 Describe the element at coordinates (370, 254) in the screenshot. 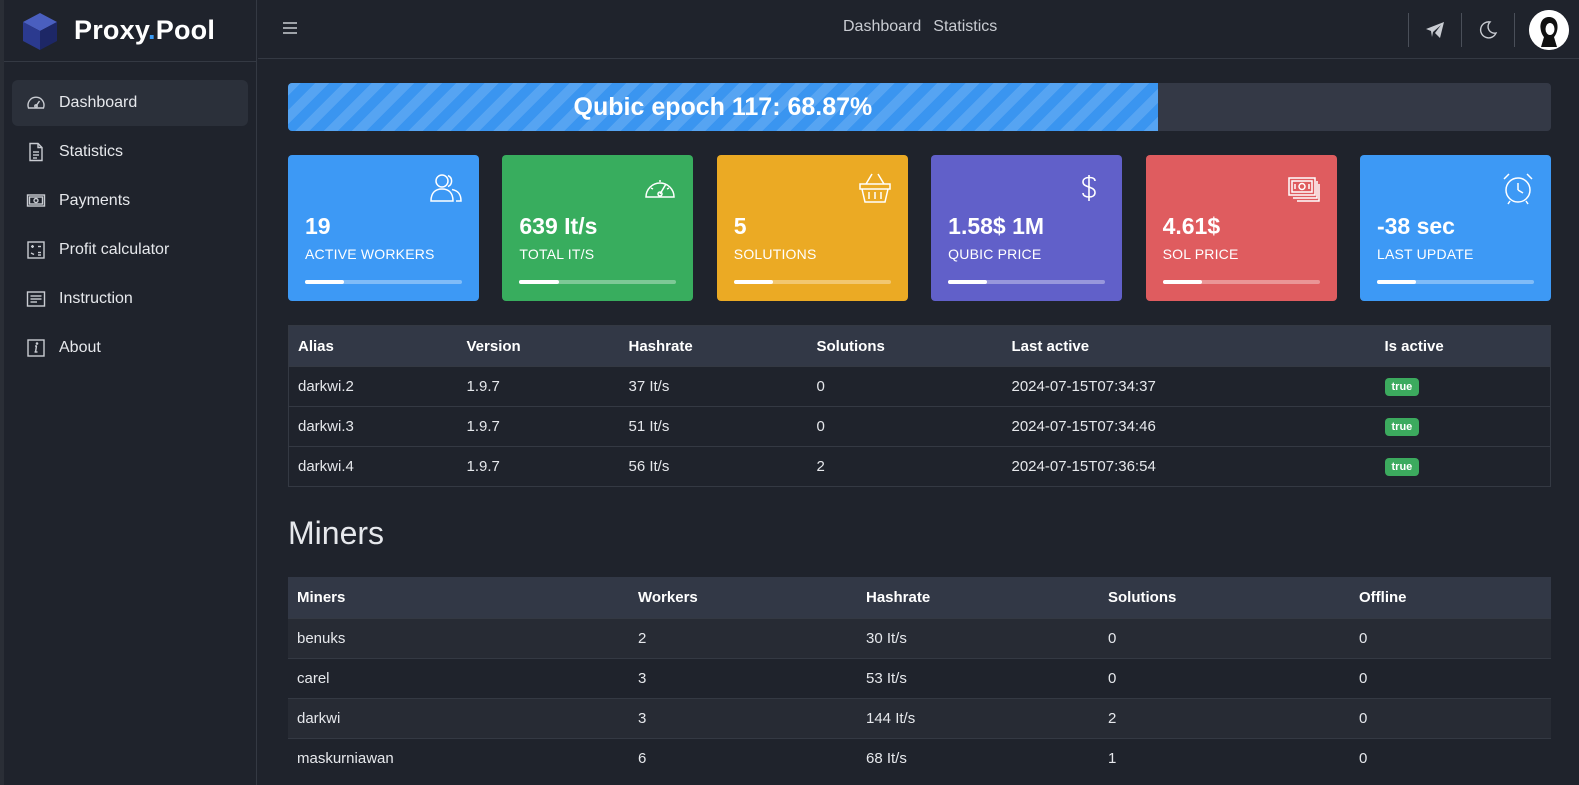

I see `card-label: Active workers` at that location.